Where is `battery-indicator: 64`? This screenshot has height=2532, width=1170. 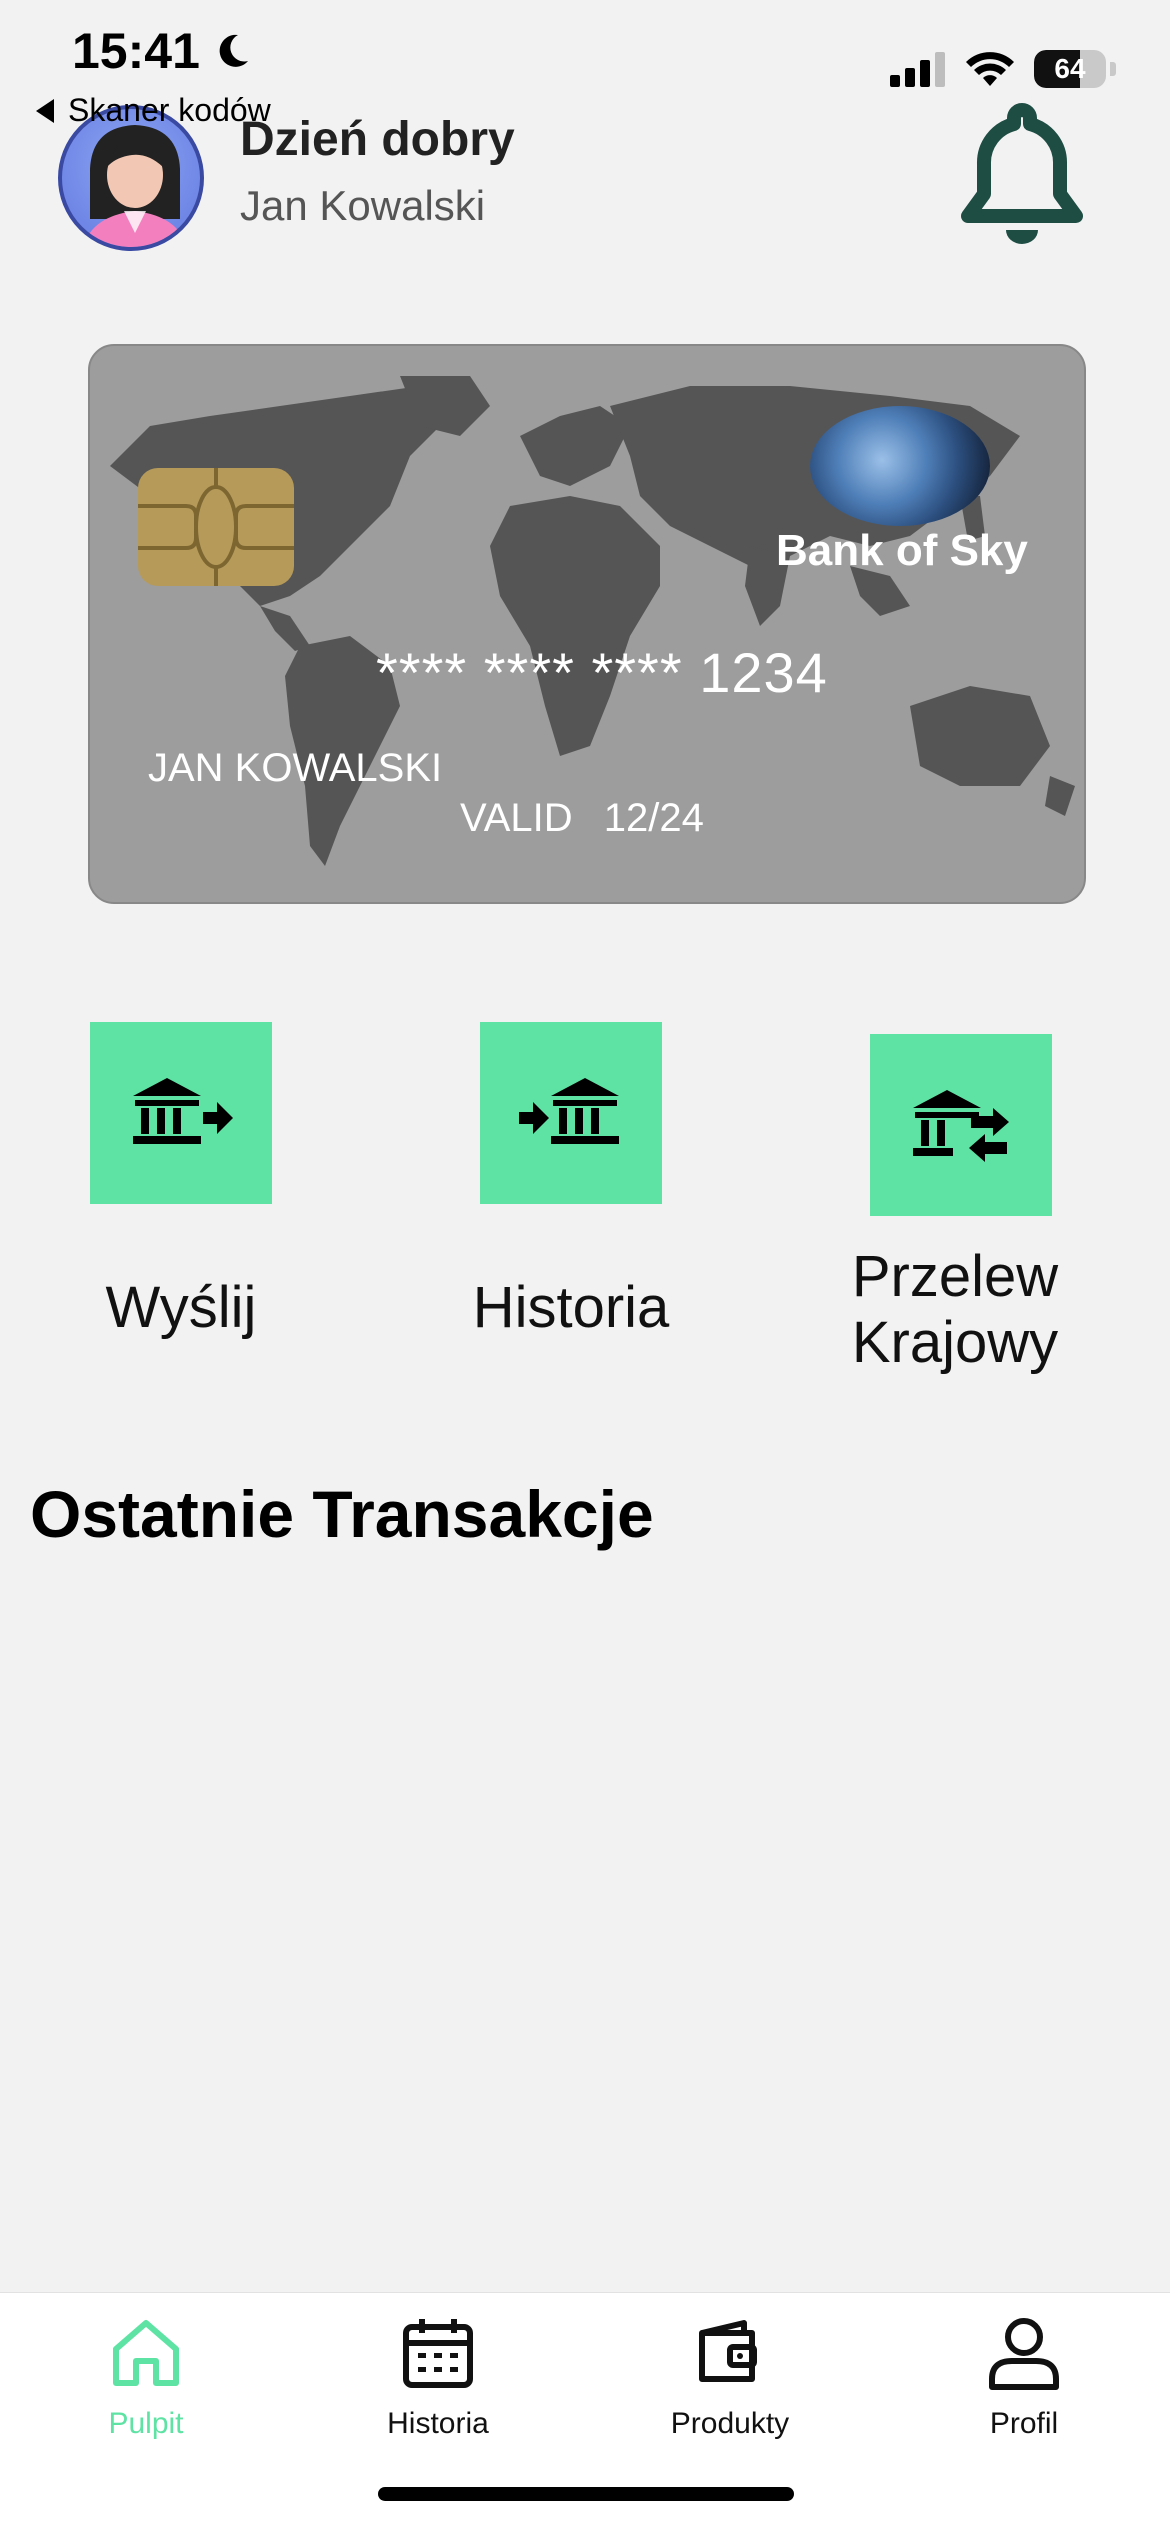
battery-indicator: 64 is located at coordinates (1070, 69).